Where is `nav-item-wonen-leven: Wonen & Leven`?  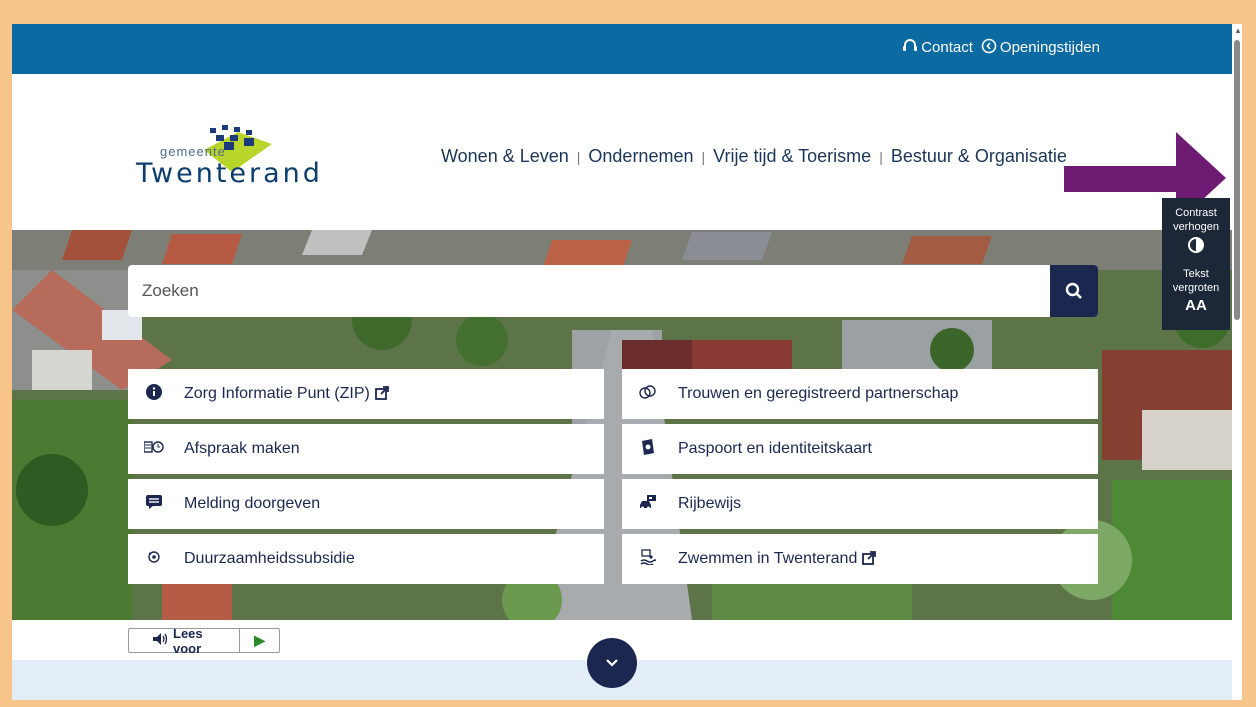 nav-item-wonen-leven: Wonen & Leven is located at coordinates (505, 156).